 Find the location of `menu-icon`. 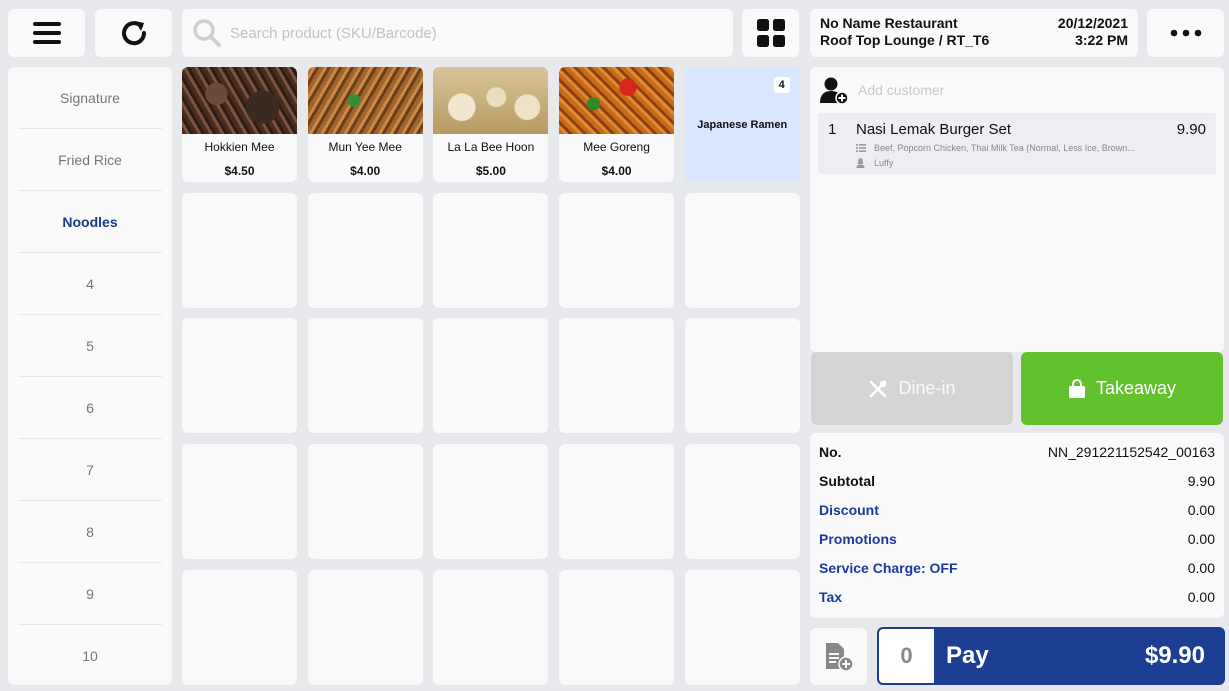

menu-icon is located at coordinates (46, 33).